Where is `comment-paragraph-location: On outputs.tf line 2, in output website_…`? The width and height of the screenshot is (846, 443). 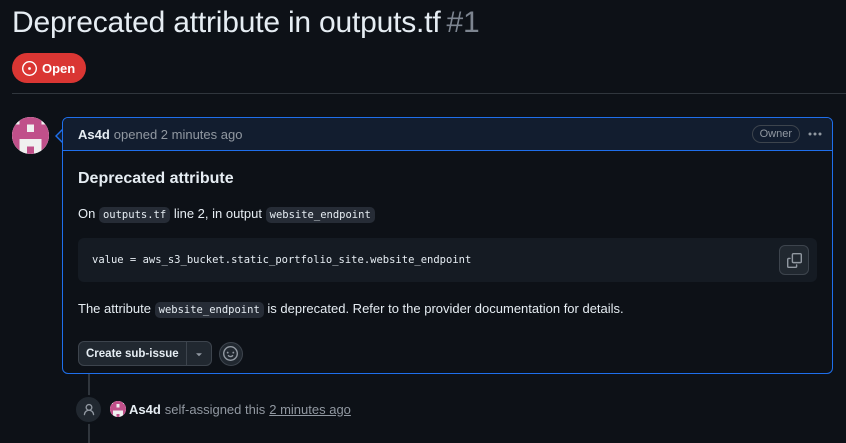
comment-paragraph-location: On outputs.tf line 2, in output website_… is located at coordinates (447, 214).